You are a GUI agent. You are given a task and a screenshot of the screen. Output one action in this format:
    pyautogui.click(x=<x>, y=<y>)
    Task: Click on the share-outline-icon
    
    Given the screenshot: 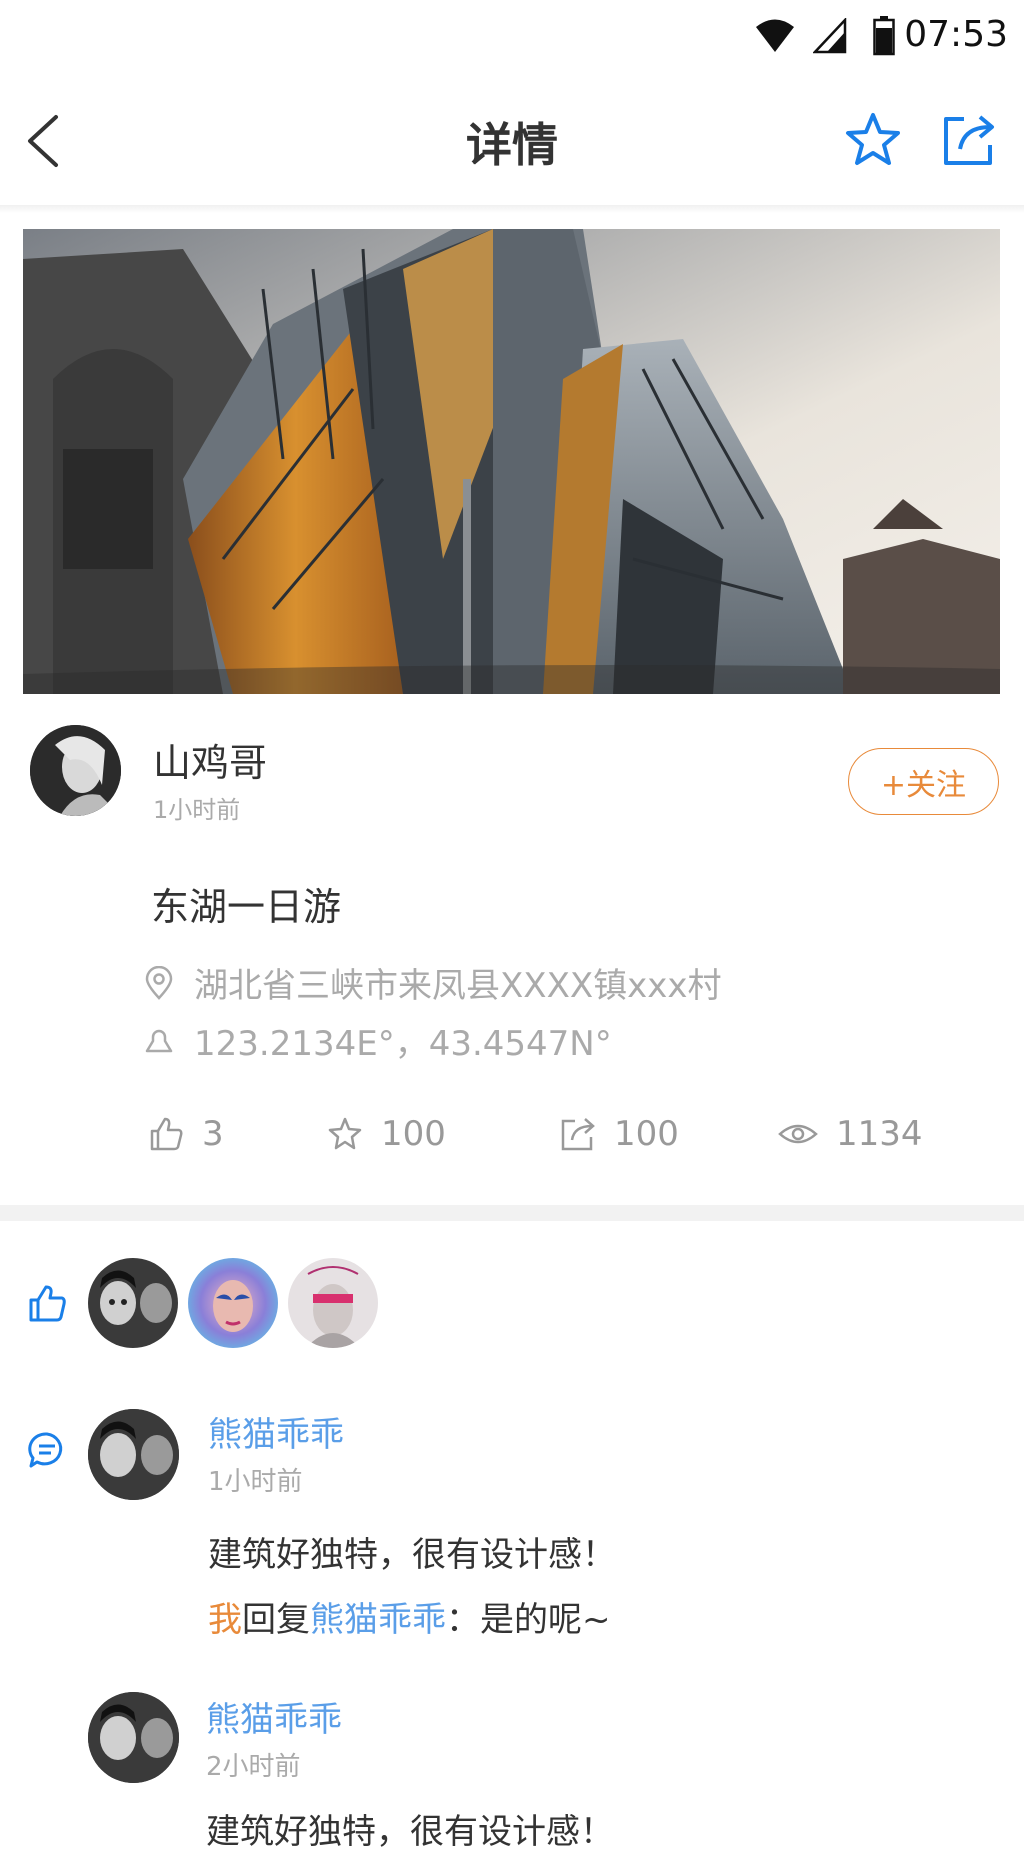 What is the action you would take?
    pyautogui.click(x=578, y=1134)
    